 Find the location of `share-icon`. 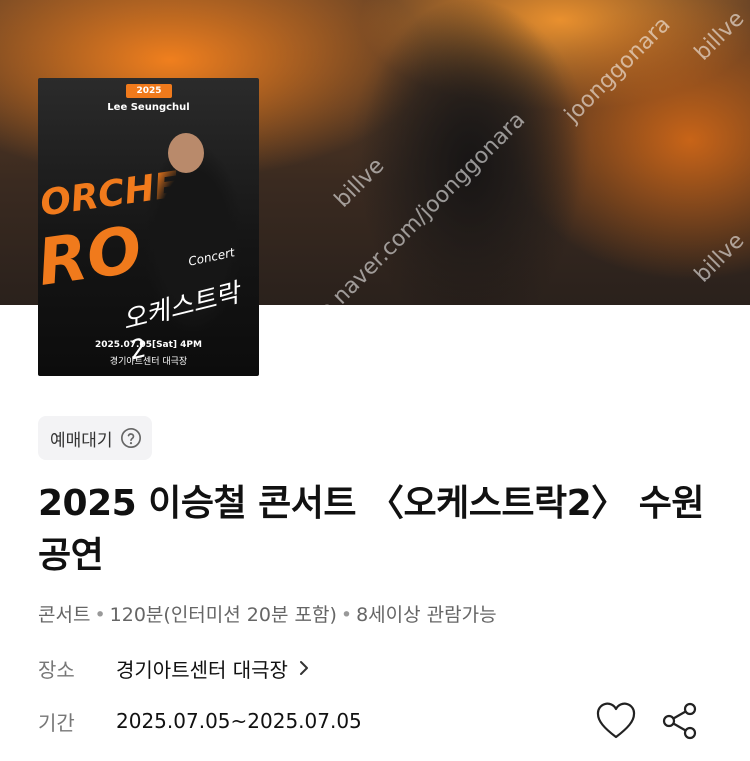

share-icon is located at coordinates (680, 721).